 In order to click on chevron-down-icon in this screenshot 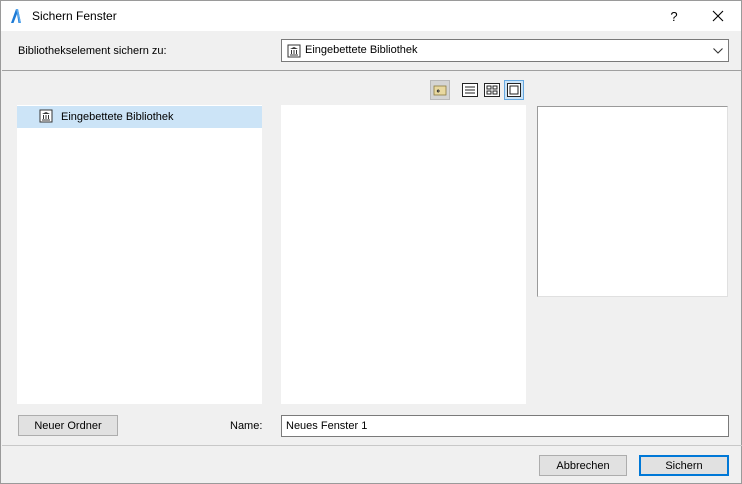, I will do `click(718, 51)`.